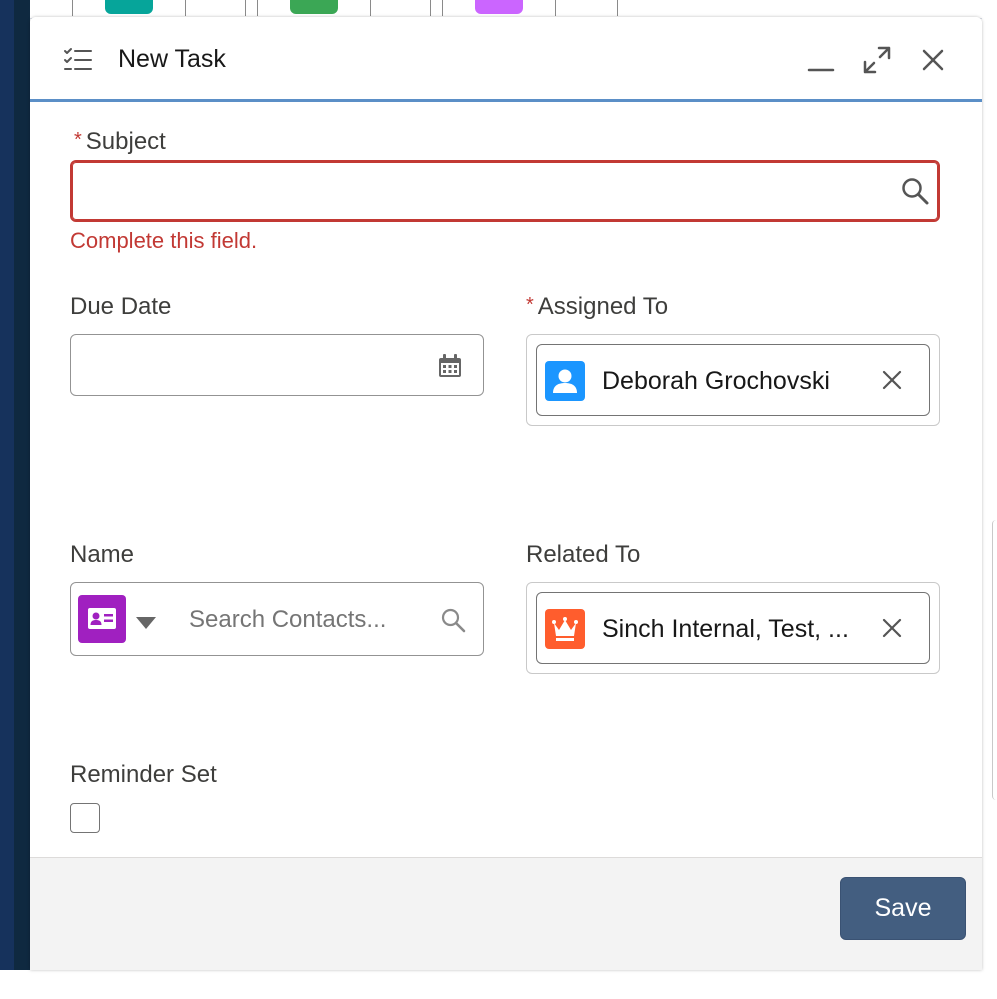 This screenshot has width=997, height=999. Describe the element at coordinates (146, 623) in the screenshot. I see `object-dropdown-icon` at that location.